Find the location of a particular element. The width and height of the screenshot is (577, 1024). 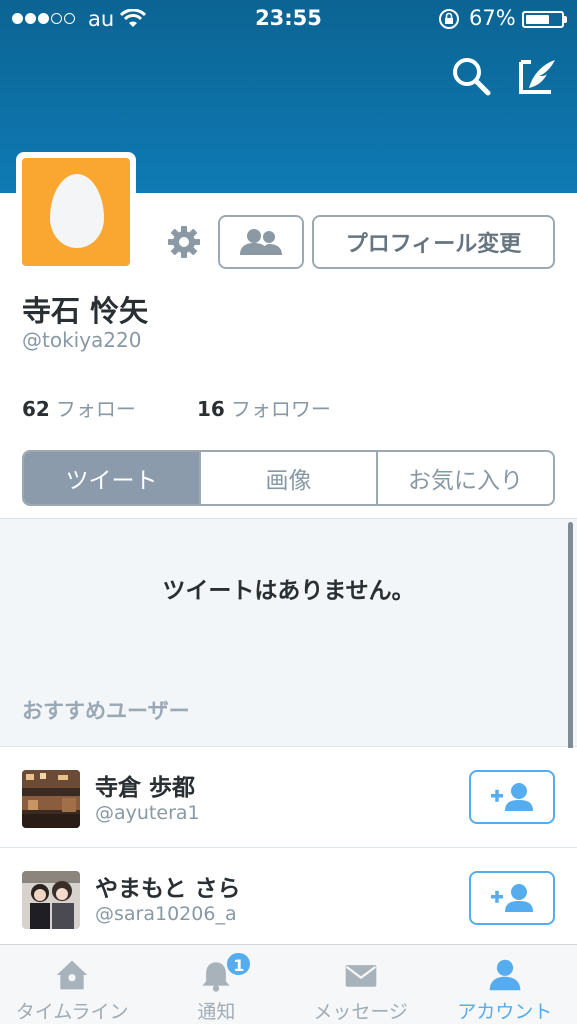

tab-label: タイムライン is located at coordinates (72, 1012).